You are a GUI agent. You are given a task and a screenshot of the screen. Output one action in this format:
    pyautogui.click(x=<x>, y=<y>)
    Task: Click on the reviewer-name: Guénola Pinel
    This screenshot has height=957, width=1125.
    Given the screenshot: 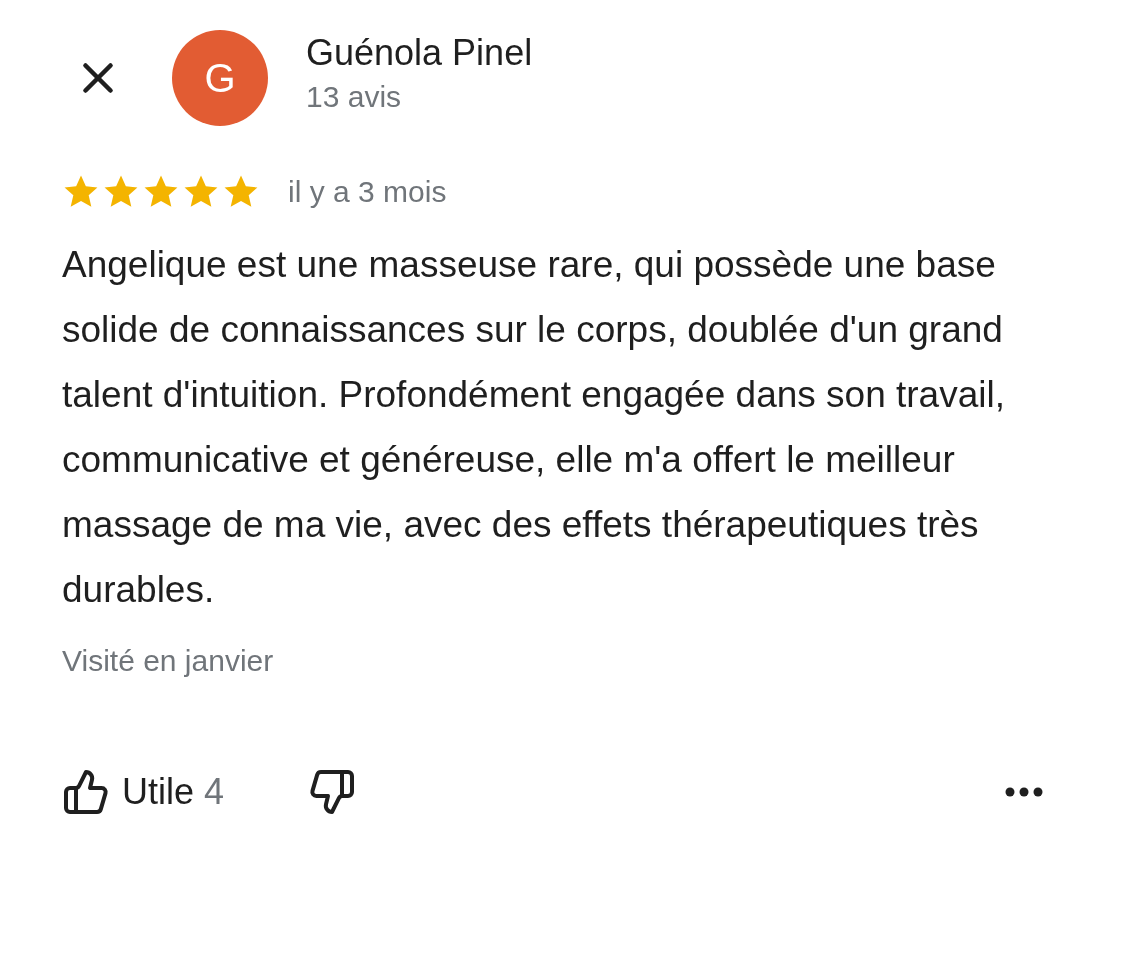 What is the action you would take?
    pyautogui.click(x=419, y=53)
    